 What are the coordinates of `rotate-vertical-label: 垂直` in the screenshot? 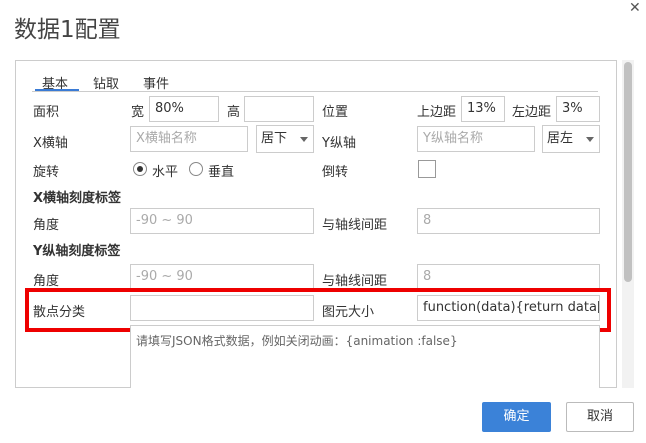 It's located at (221, 170).